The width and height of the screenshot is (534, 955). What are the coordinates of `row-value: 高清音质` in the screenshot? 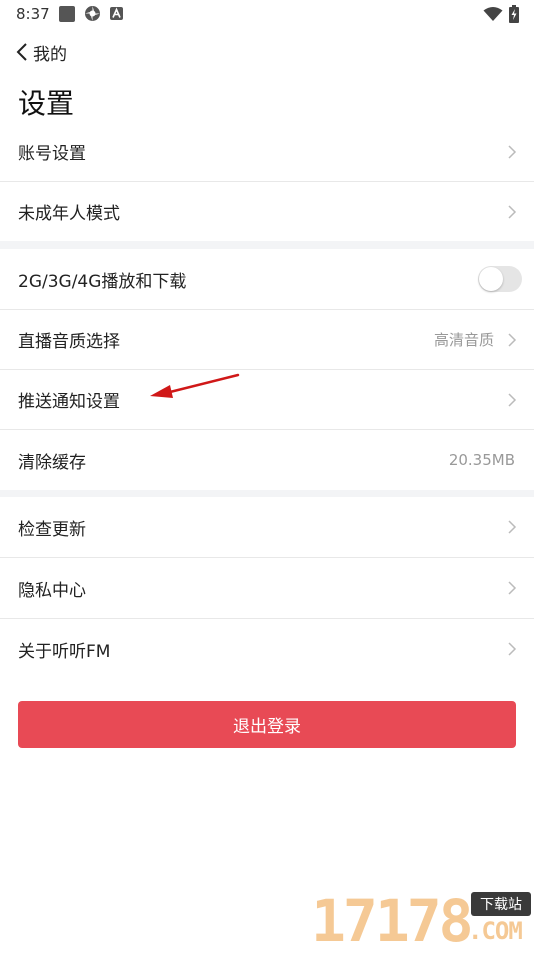 It's located at (463, 340).